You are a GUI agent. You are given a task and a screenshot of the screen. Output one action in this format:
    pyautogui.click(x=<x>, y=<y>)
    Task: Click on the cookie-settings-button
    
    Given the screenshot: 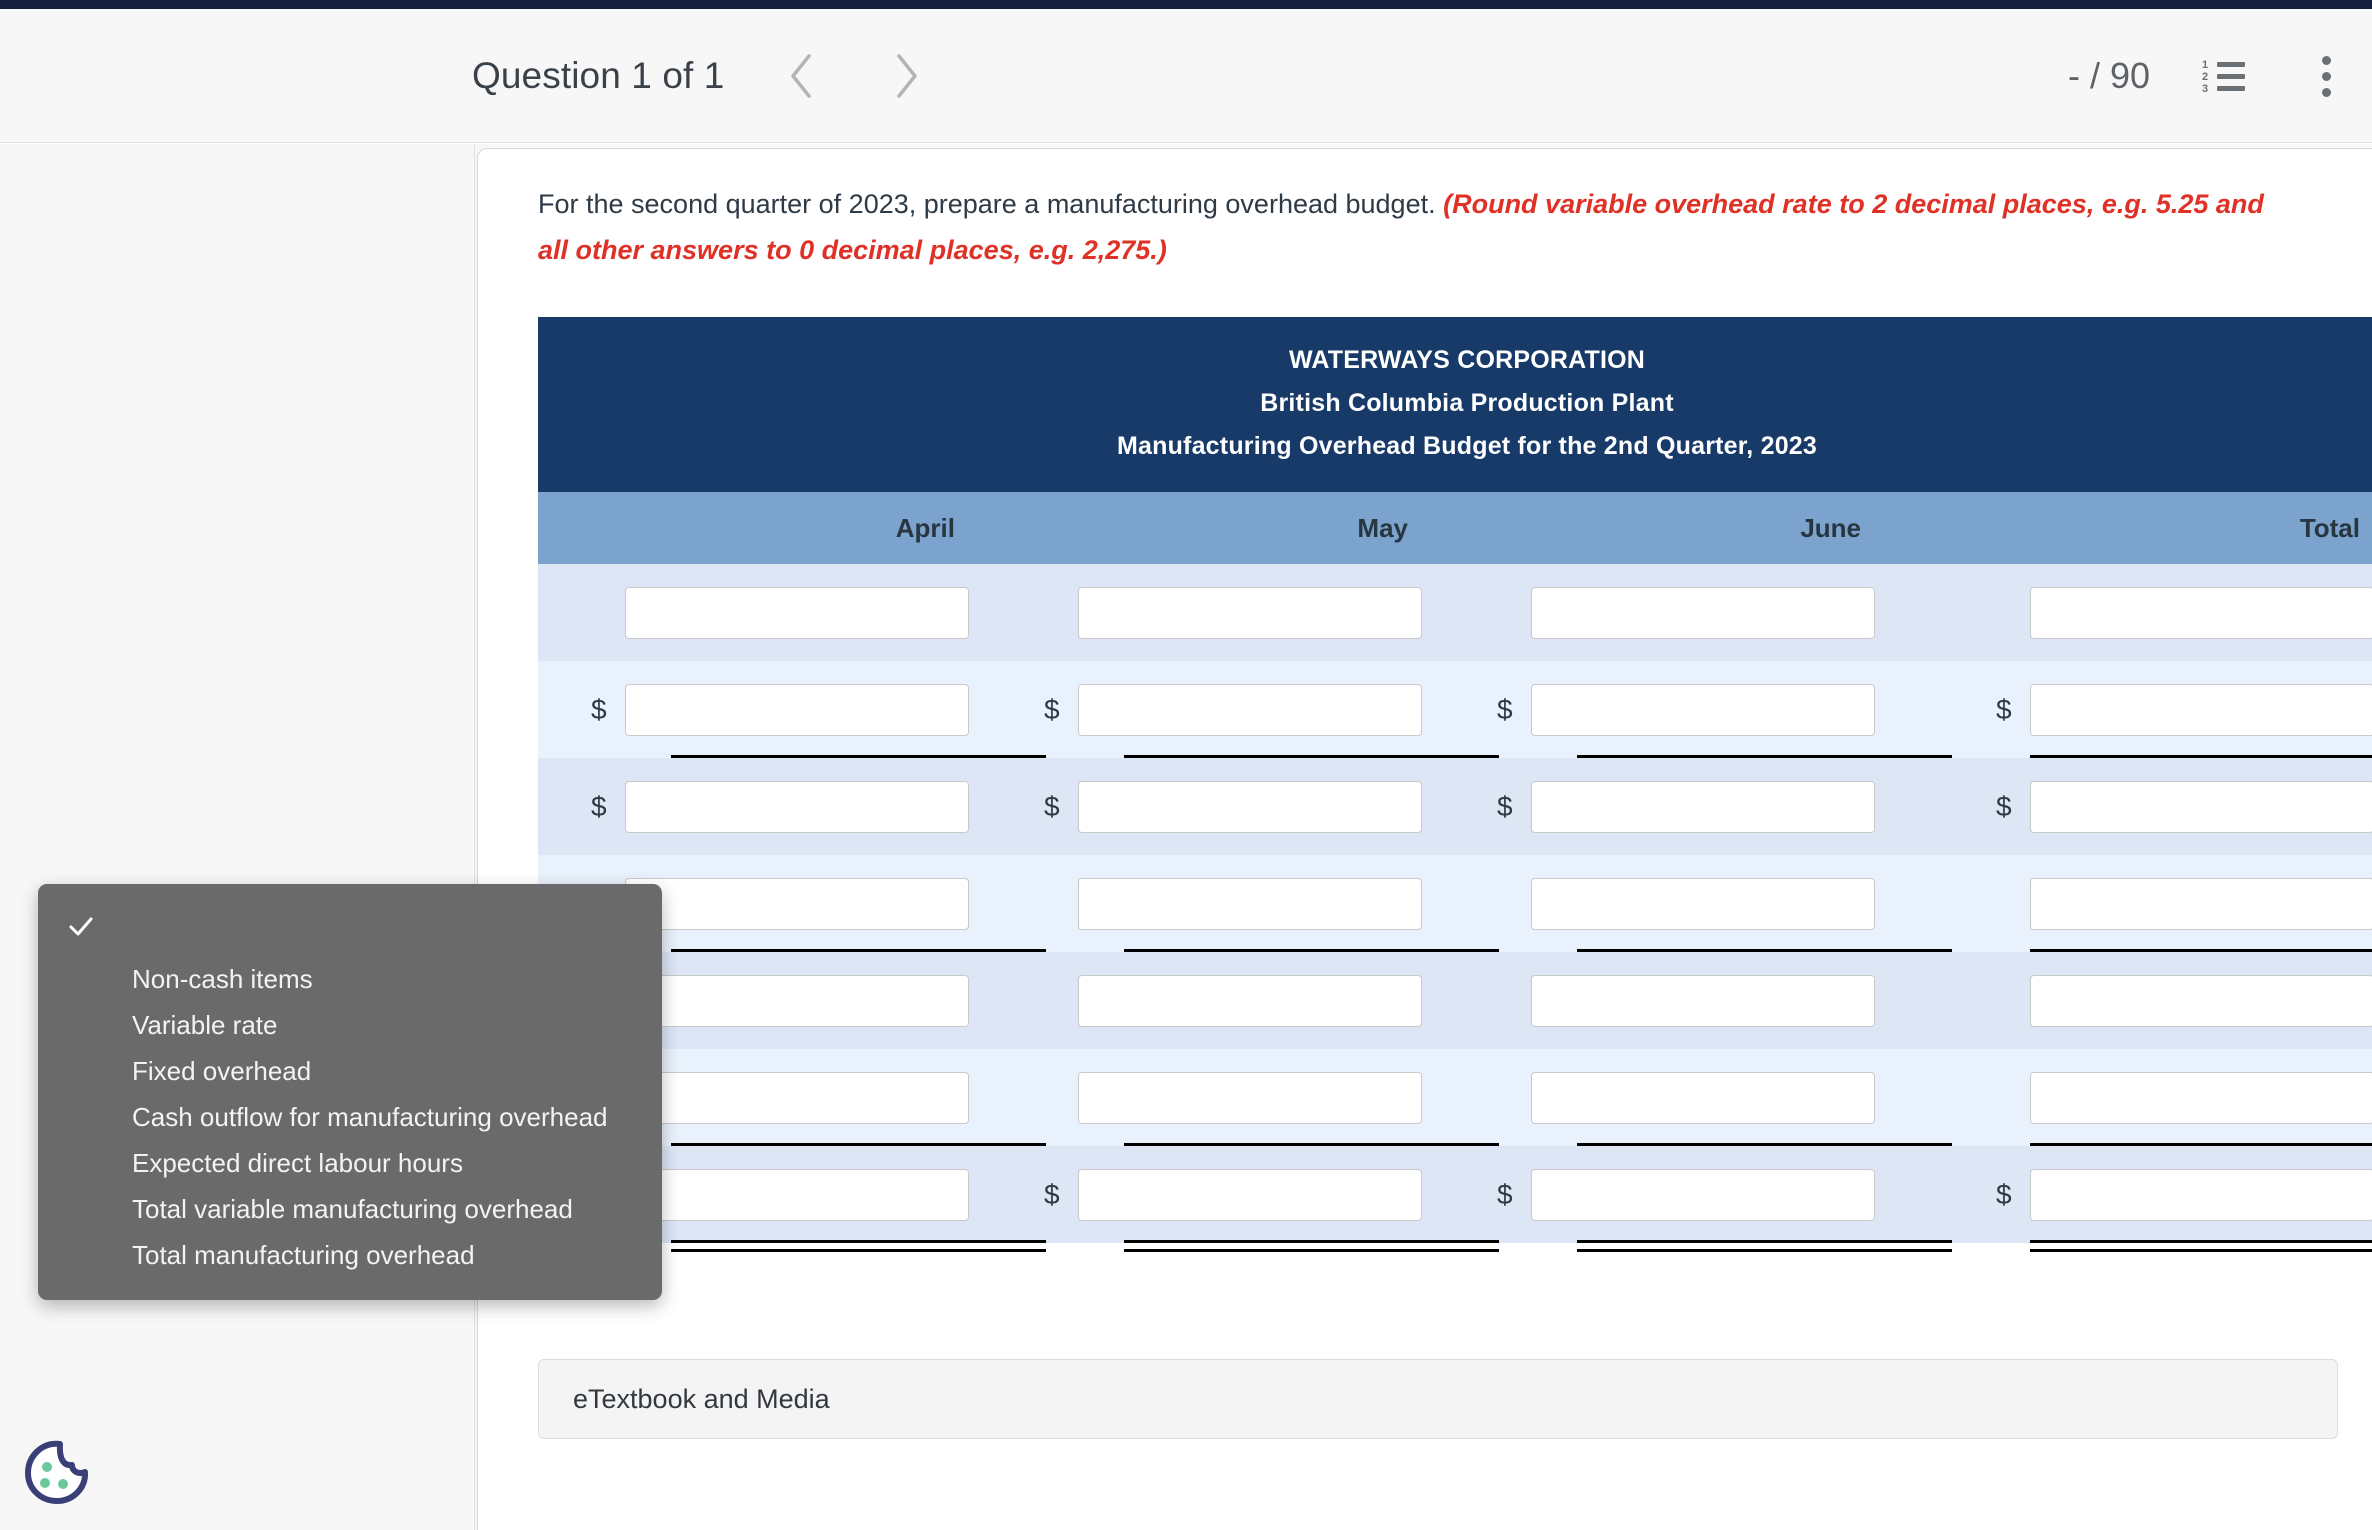 What is the action you would take?
    pyautogui.click(x=56, y=1472)
    